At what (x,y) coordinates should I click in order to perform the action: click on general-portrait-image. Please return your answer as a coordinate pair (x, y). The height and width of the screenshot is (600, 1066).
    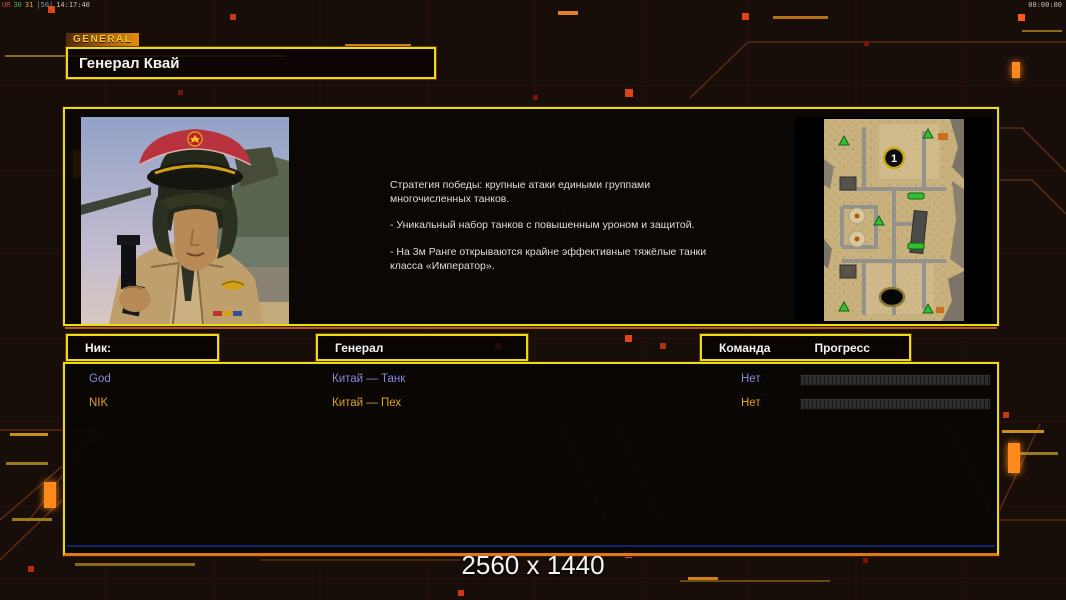
    Looking at the image, I should click on (185, 221).